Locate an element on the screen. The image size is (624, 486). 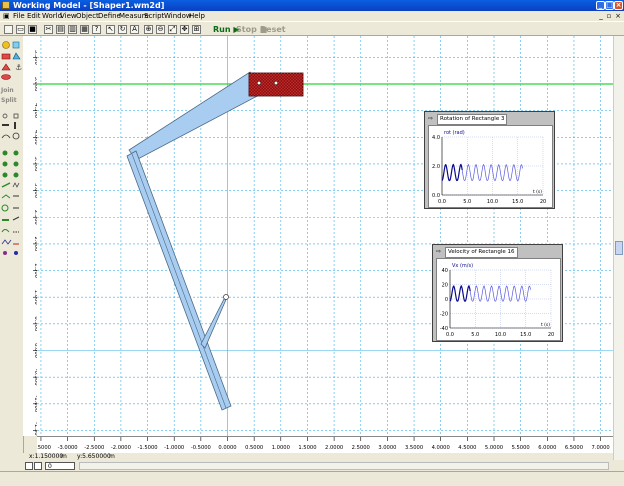
keyed-joint-tool-icon is located at coordinates (5, 164).